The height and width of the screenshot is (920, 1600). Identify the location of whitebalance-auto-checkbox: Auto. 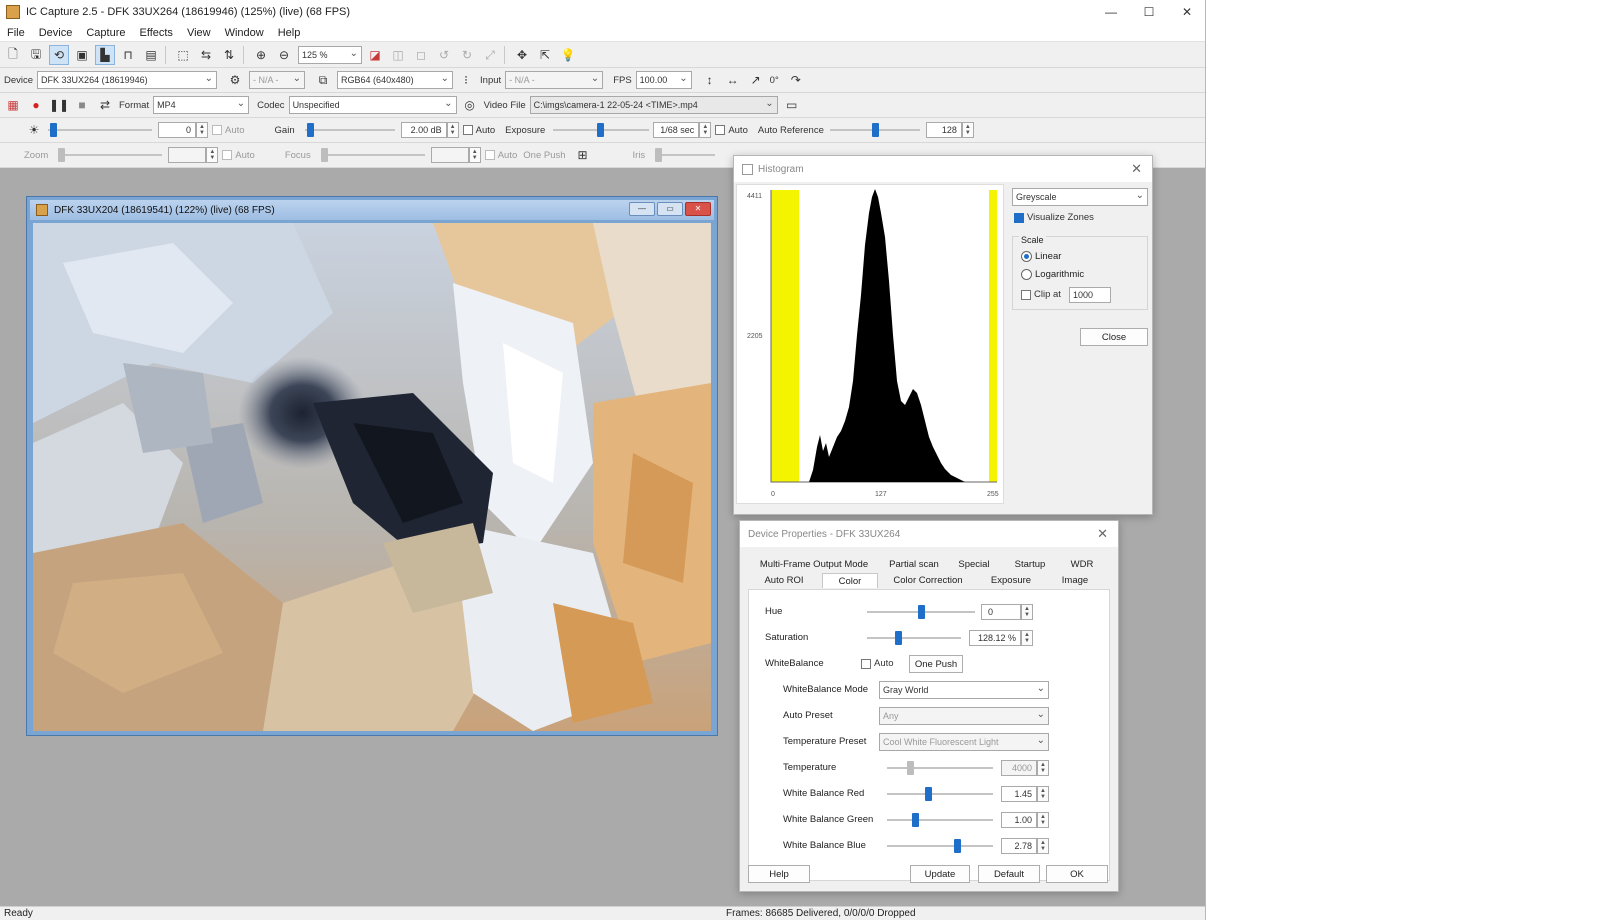
(877, 663).